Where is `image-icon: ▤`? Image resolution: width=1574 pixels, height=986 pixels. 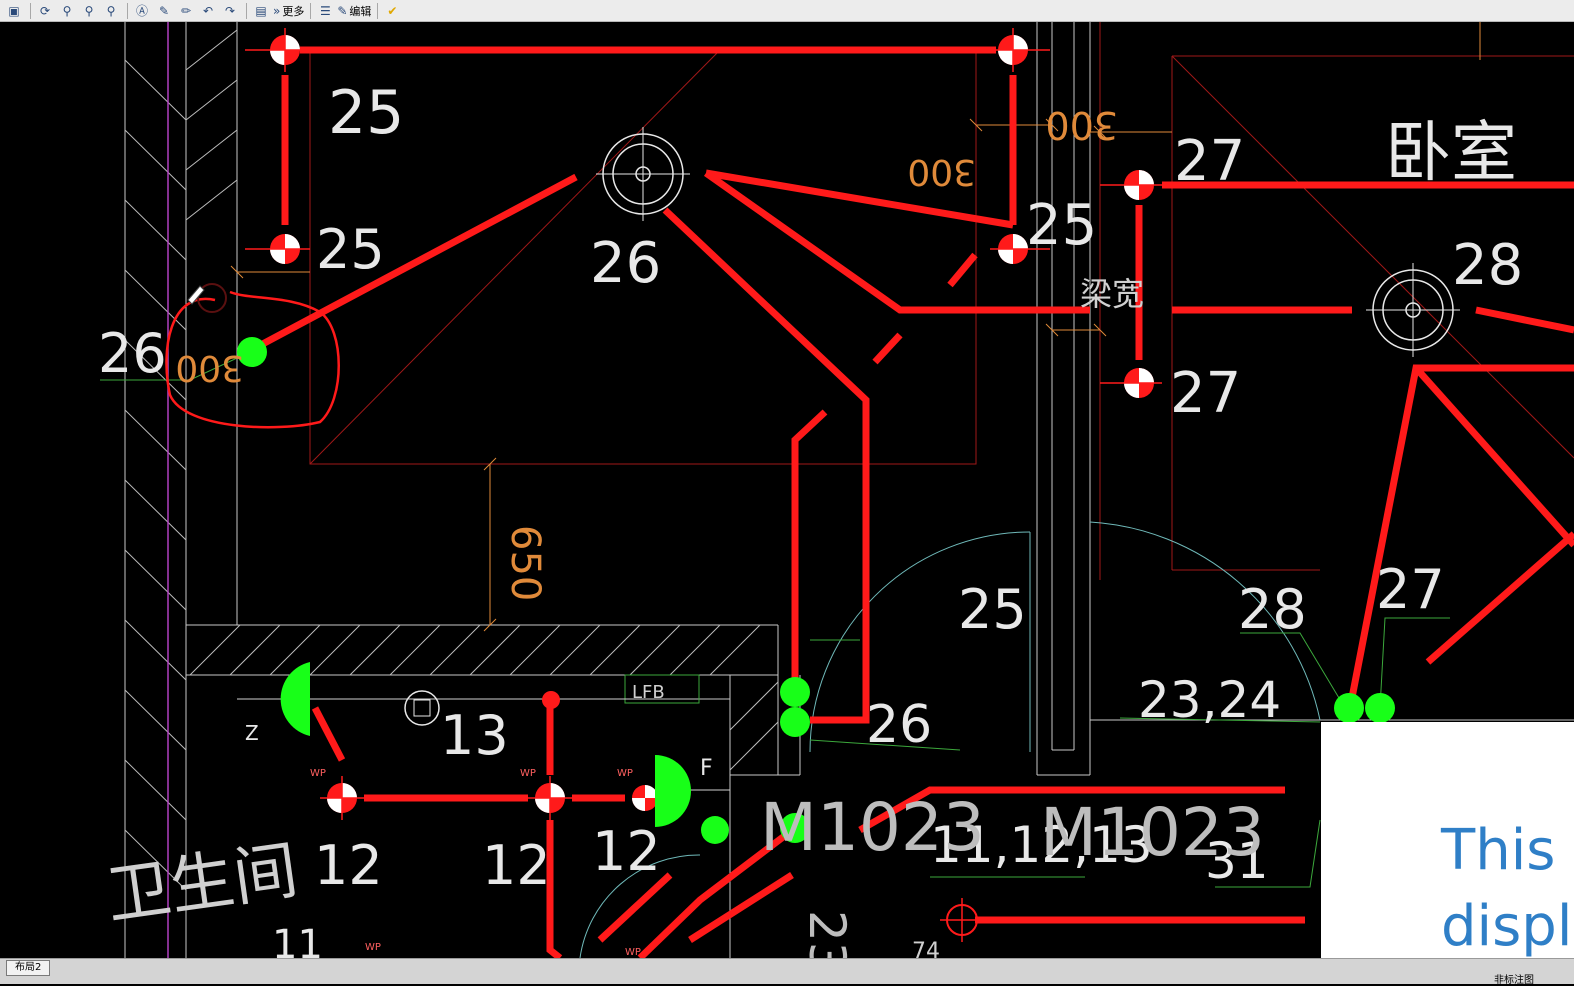
image-icon: ▤ is located at coordinates (261, 11).